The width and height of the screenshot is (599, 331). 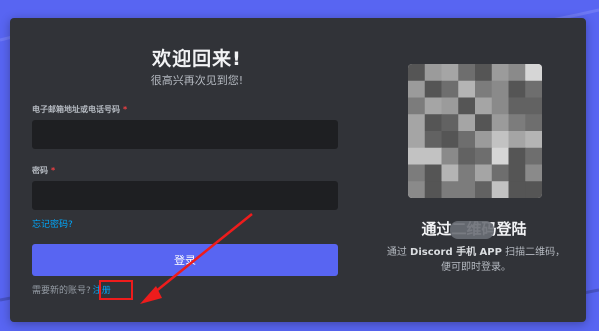 What do you see at coordinates (396, 252) in the screenshot?
I see `qr-desc-prefix: 通过` at bounding box center [396, 252].